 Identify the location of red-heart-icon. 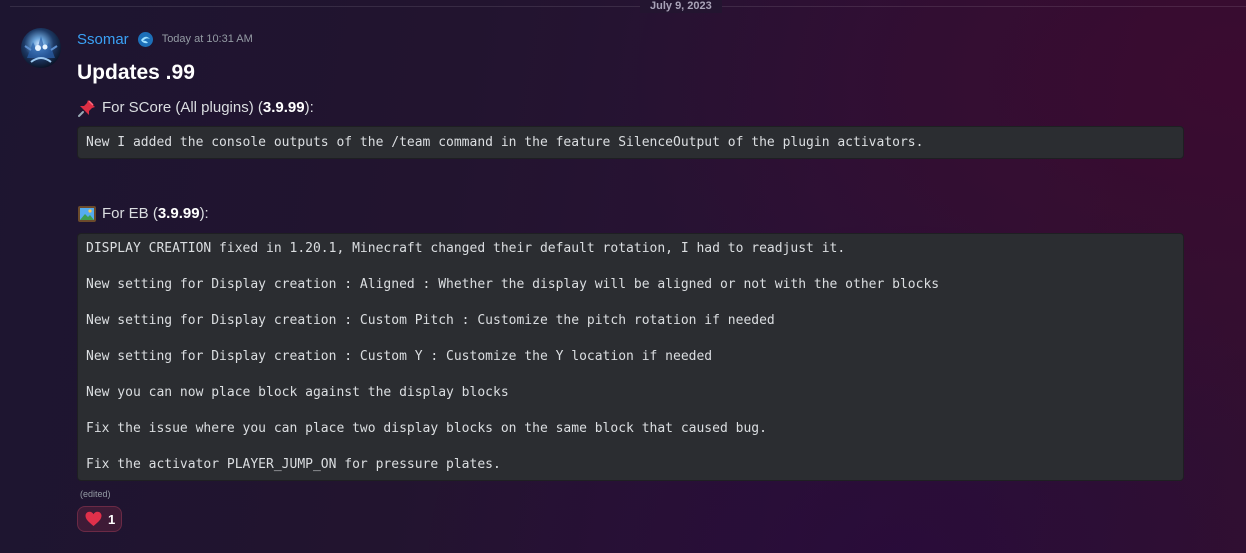
(93, 519).